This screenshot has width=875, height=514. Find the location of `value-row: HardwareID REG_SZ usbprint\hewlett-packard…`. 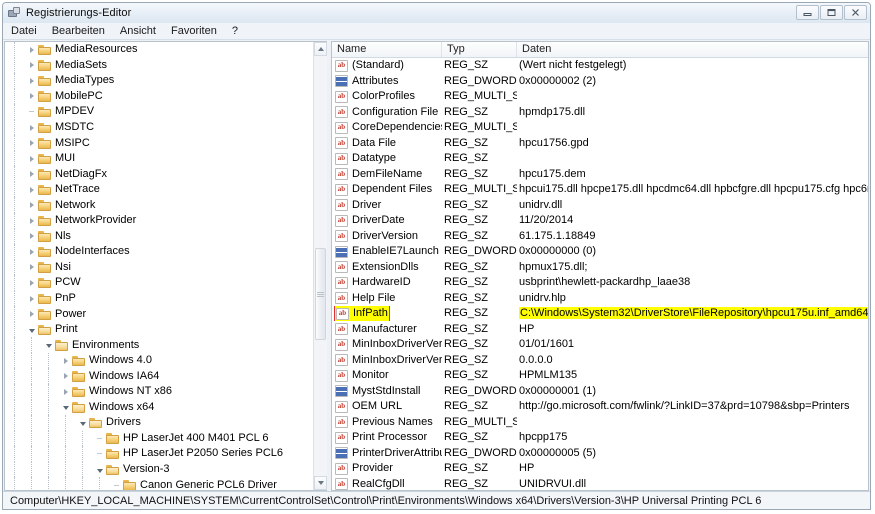

value-row: HardwareID REG_SZ usbprint\hewlett-packard… is located at coordinates (600, 283).